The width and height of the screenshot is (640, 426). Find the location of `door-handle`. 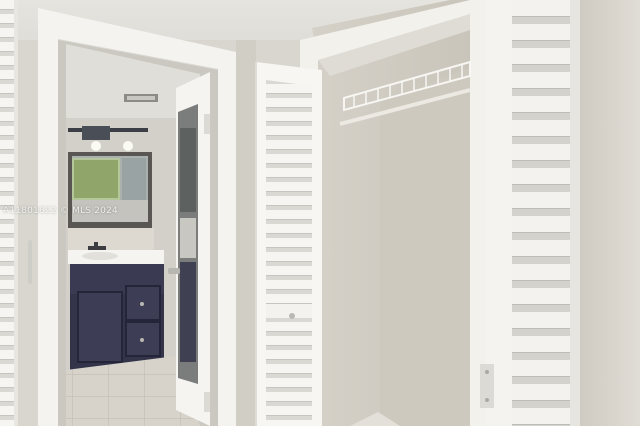

door-handle is located at coordinates (174, 271).